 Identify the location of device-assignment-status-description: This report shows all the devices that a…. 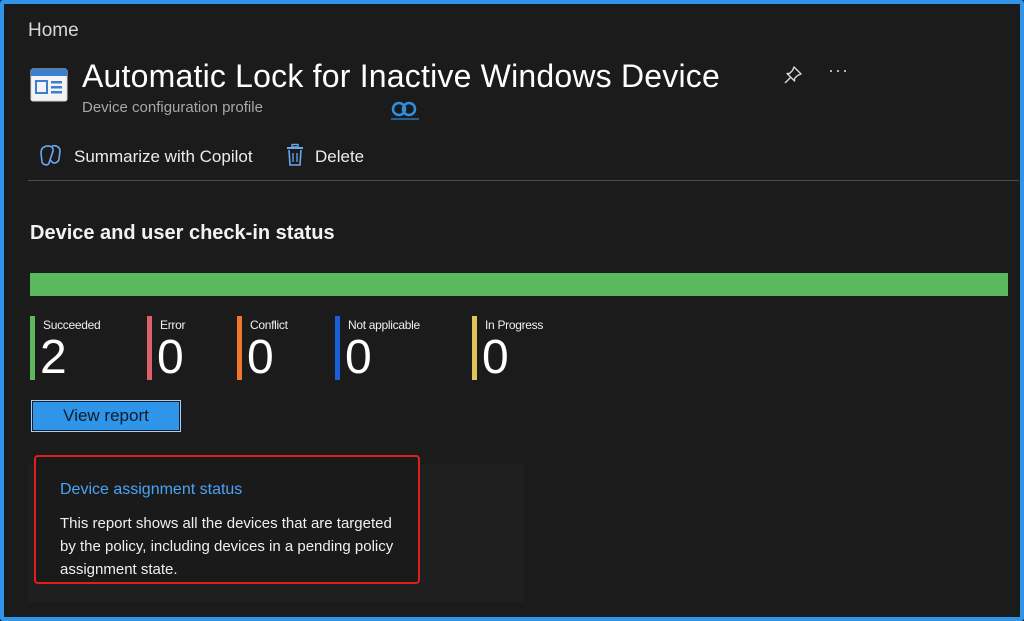
(227, 546).